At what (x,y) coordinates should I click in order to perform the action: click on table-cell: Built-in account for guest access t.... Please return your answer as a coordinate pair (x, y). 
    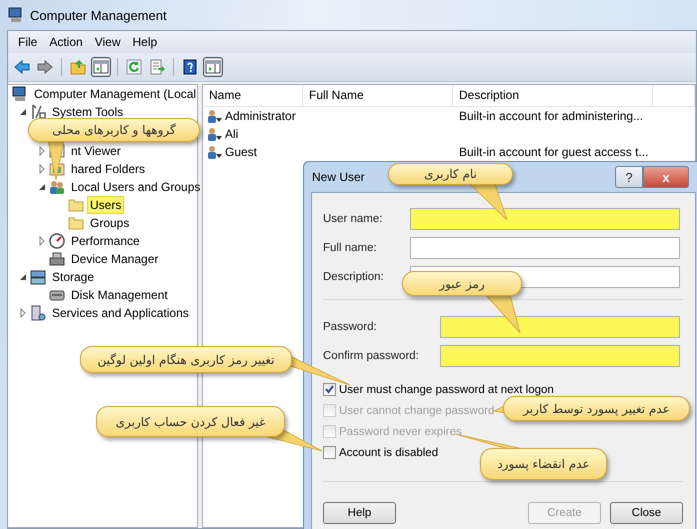
    Looking at the image, I should click on (553, 152).